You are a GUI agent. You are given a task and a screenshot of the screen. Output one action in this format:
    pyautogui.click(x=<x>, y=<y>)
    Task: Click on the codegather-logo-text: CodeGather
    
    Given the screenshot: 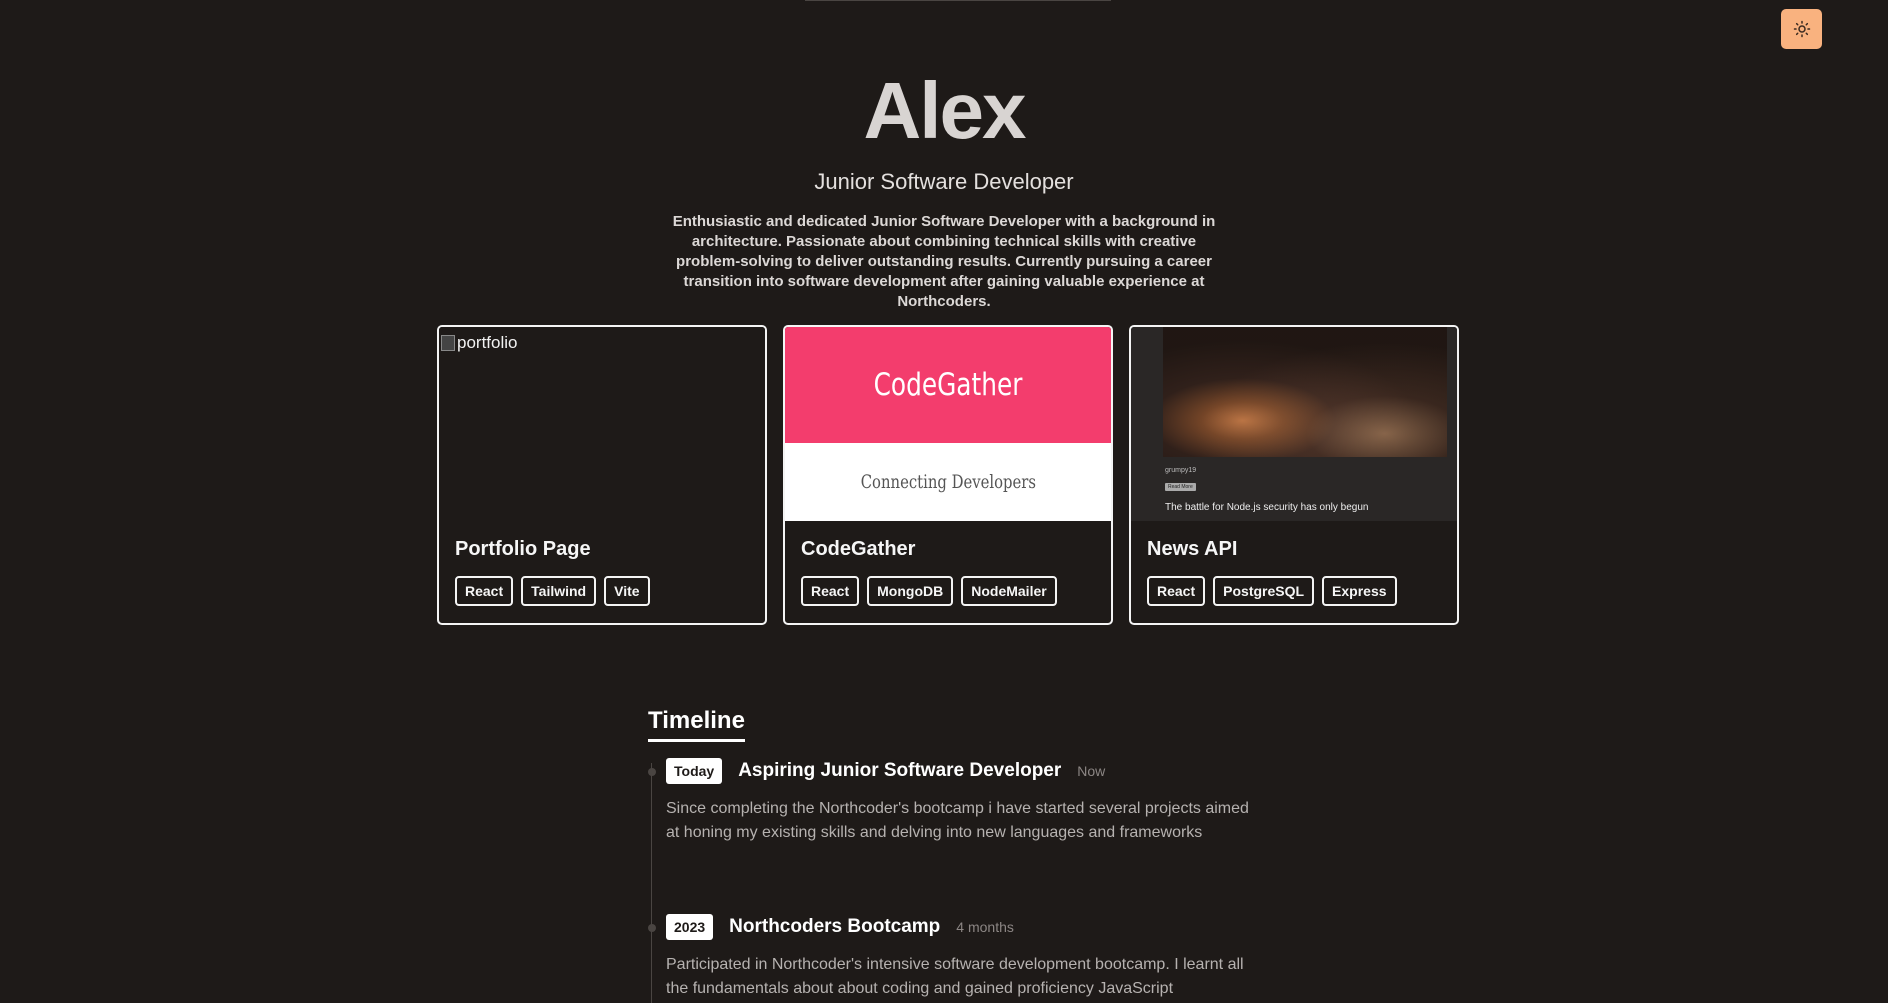 What is the action you would take?
    pyautogui.click(x=948, y=385)
    